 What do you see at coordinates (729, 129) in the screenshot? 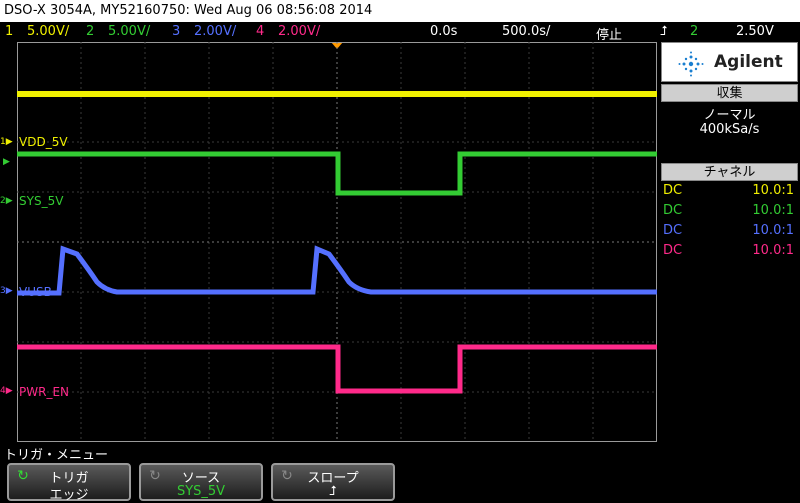
I see `sample-rate: 400kSa/s` at bounding box center [729, 129].